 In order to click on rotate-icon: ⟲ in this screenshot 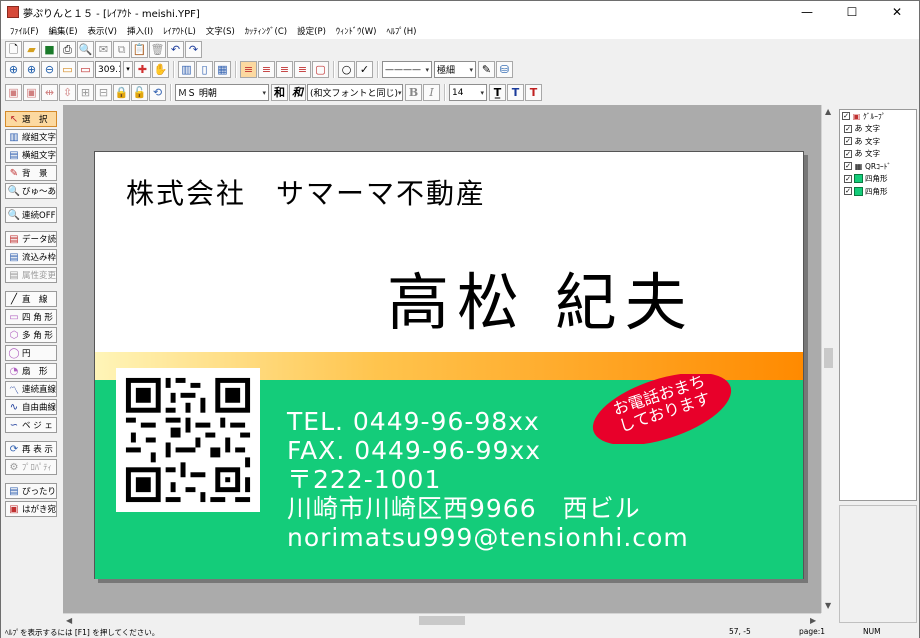, I will do `click(157, 92)`.